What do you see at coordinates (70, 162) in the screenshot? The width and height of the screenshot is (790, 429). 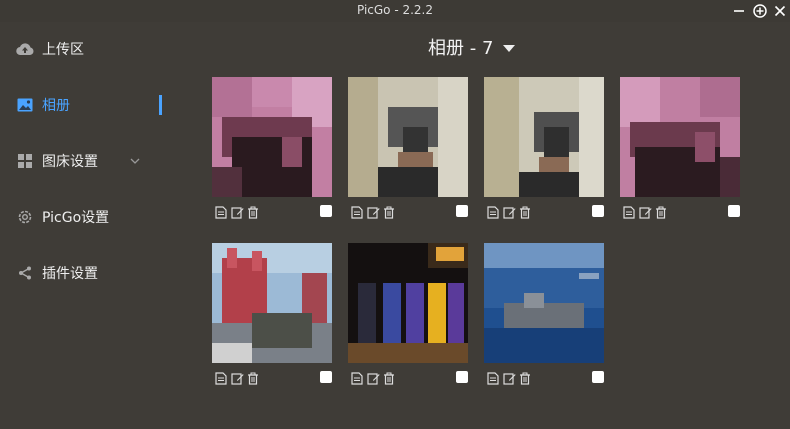 I see `sidebar-item-label: 图床设置` at bounding box center [70, 162].